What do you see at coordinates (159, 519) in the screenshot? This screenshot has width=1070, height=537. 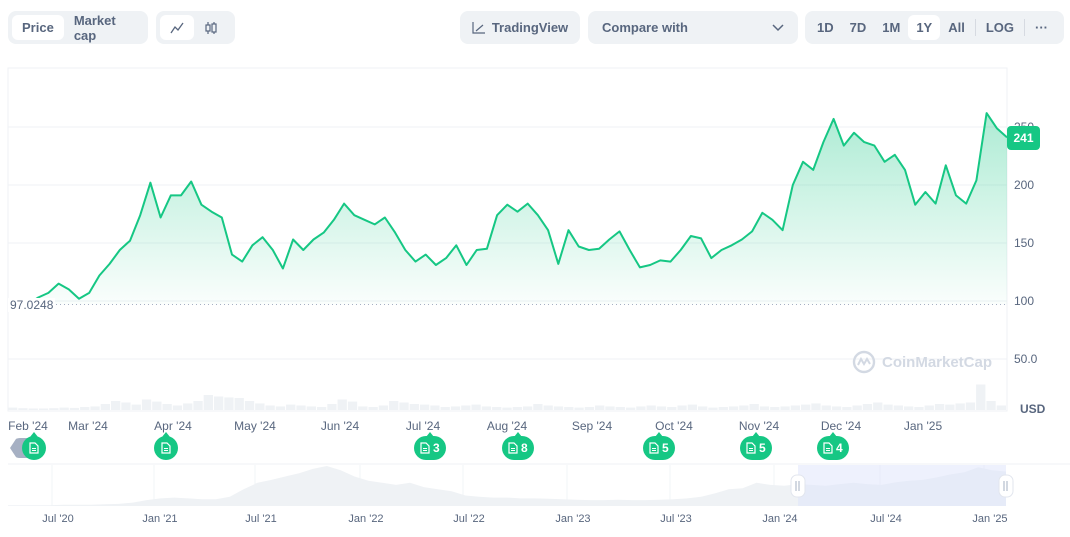 I see `overview-tick-label: Jan '21` at bounding box center [159, 519].